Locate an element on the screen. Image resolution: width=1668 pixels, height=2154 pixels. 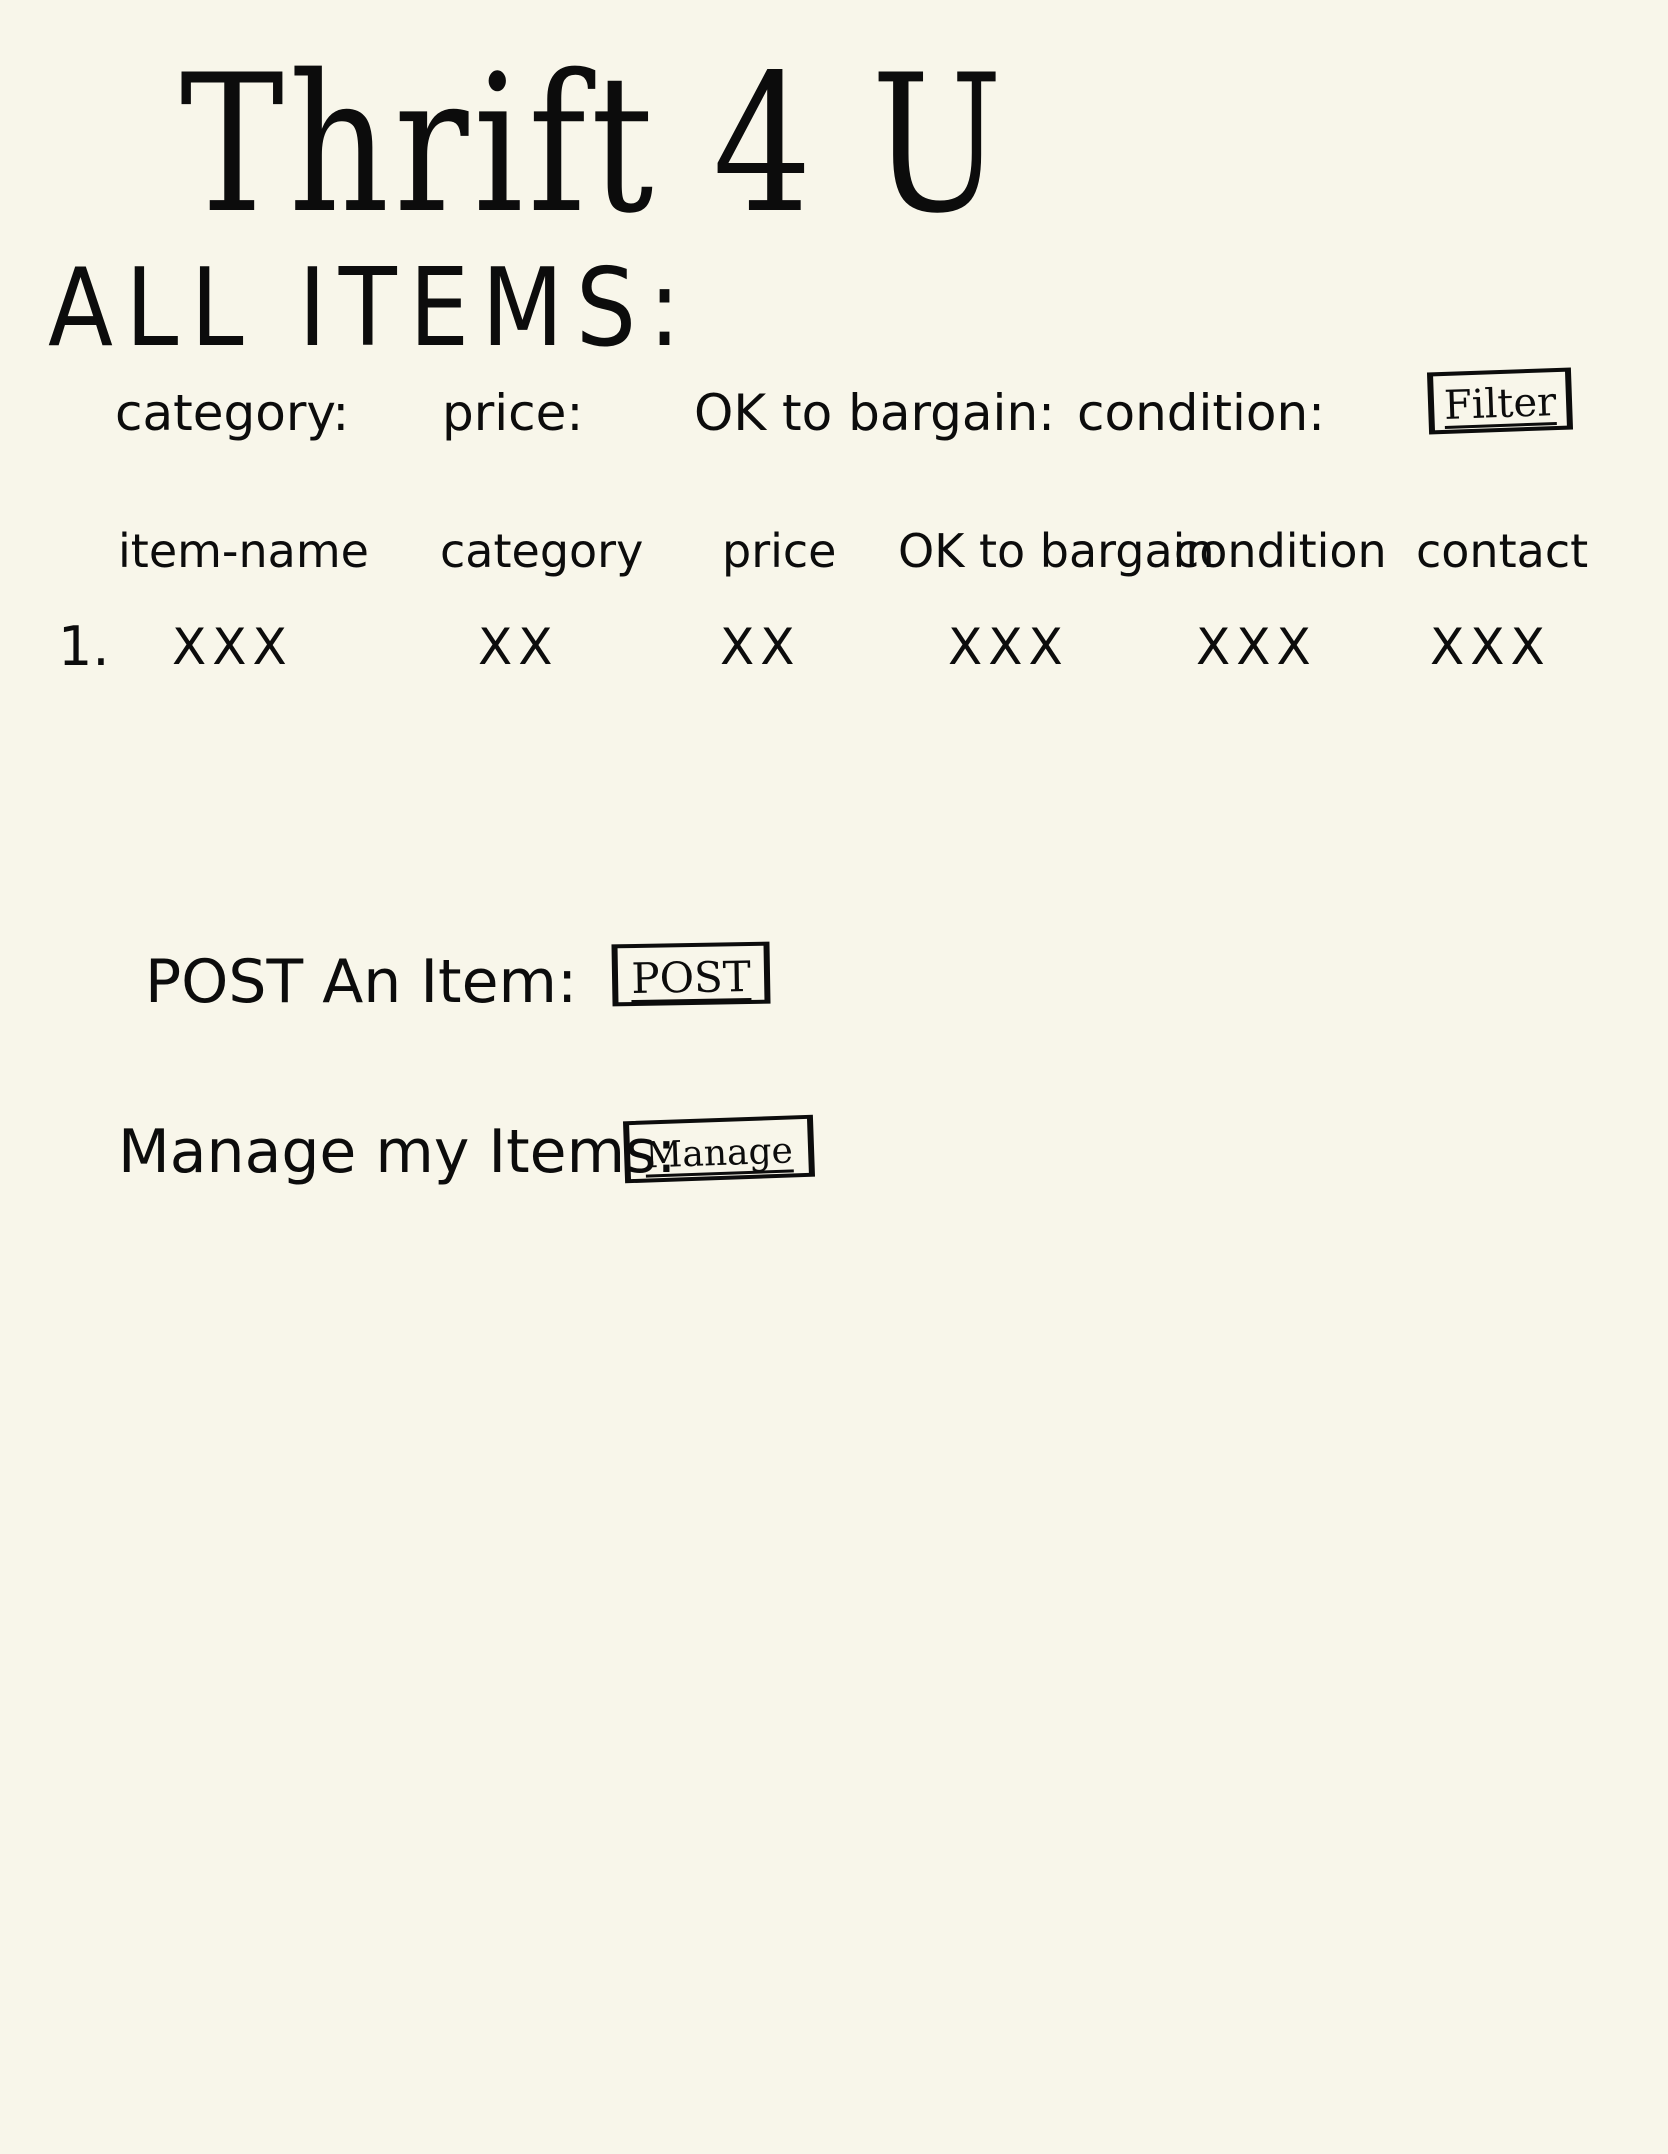
manage-button-label: Manage is located at coordinates (719, 1153).